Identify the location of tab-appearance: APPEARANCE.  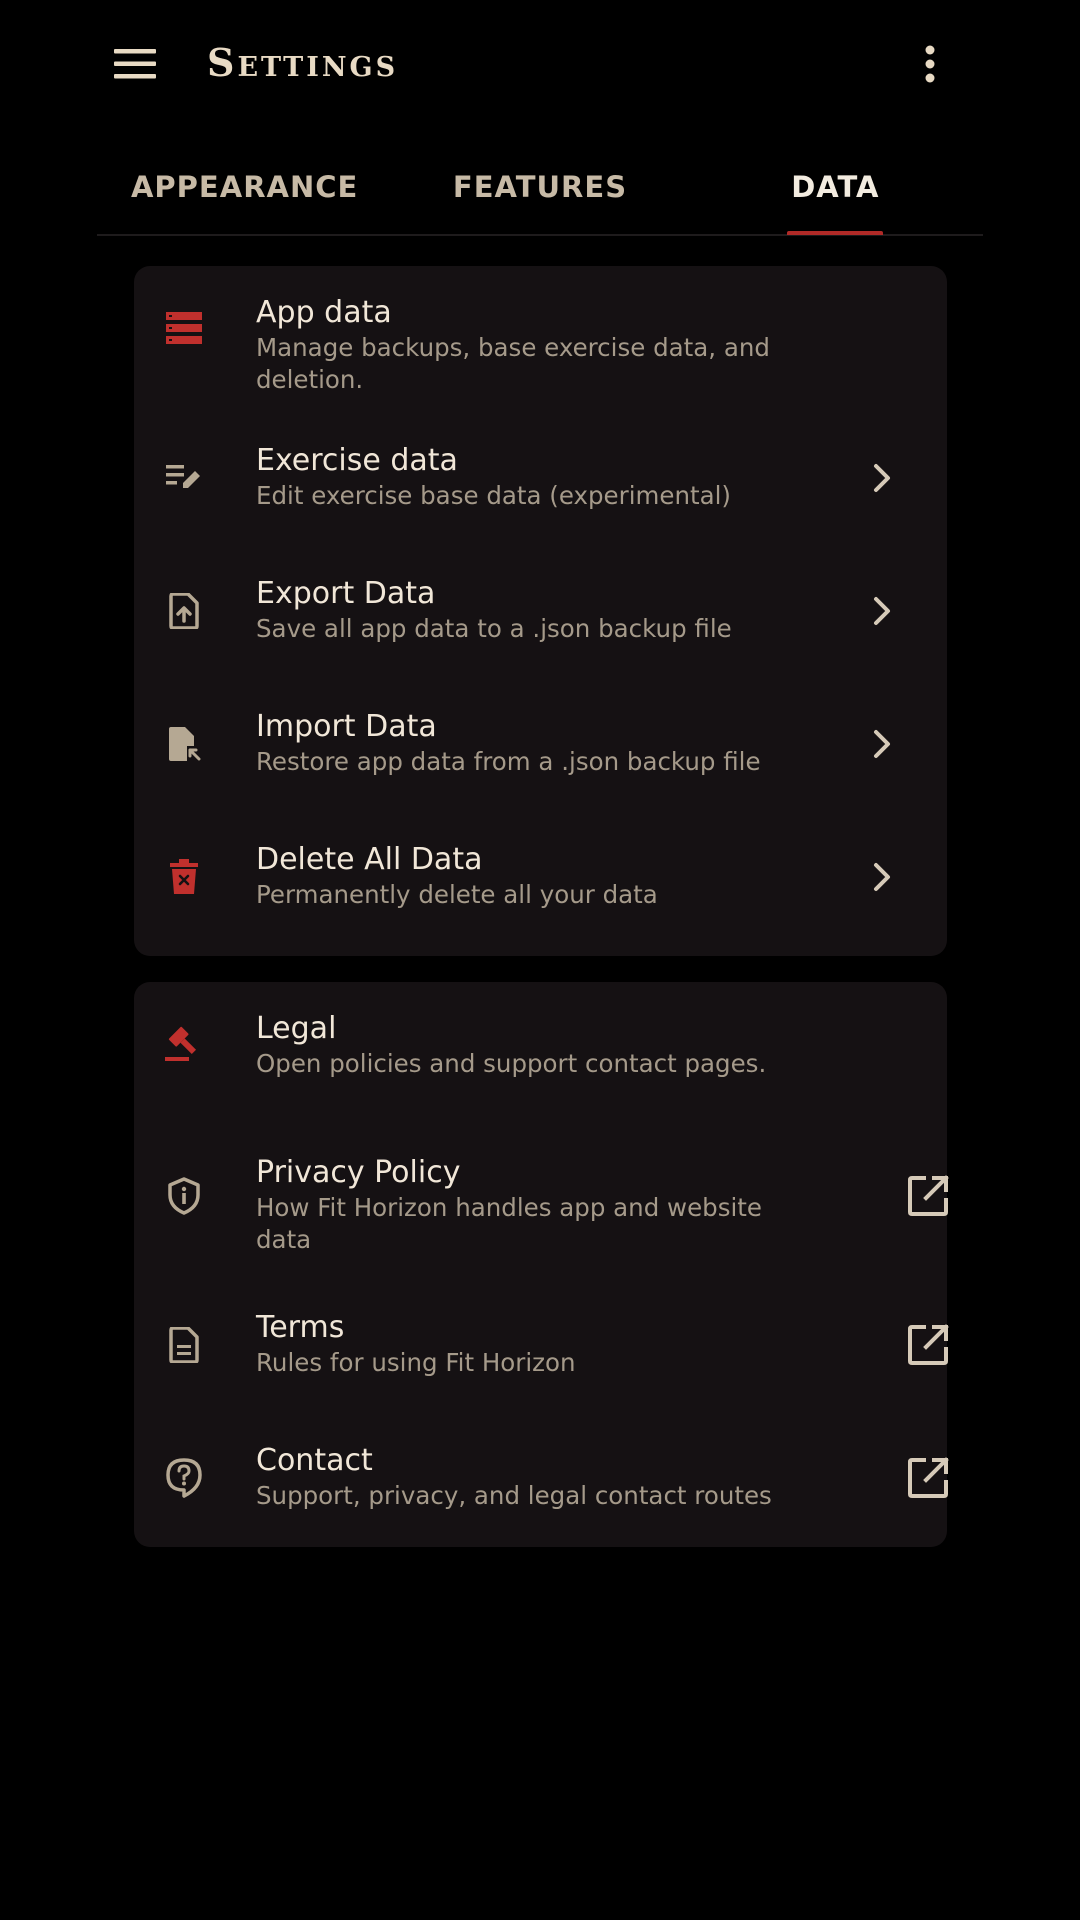
(244, 187).